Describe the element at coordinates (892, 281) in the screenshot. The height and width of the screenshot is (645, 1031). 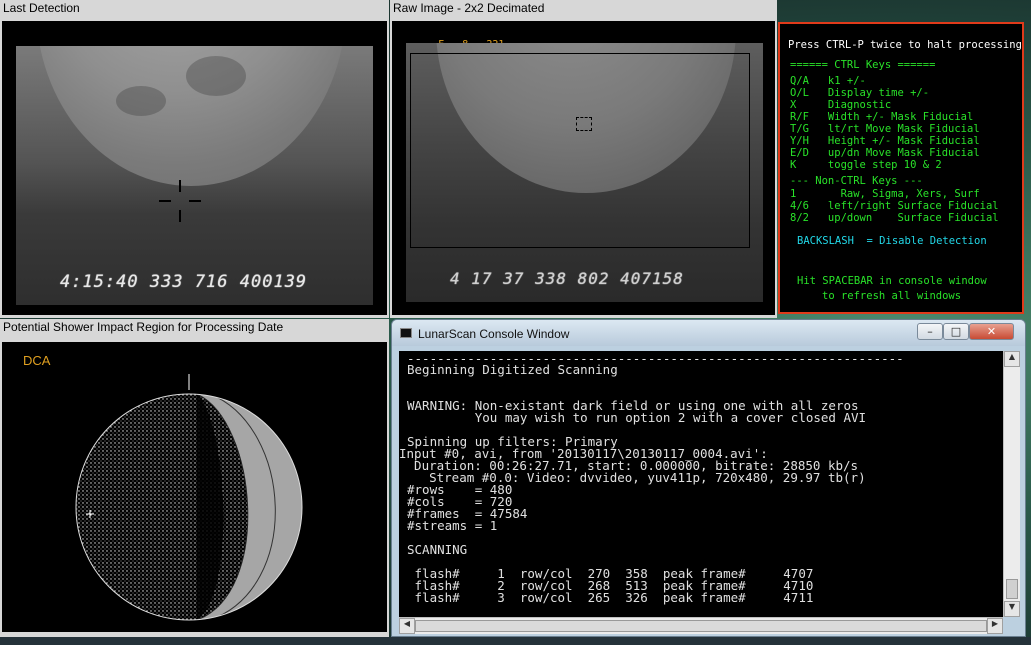
I see `spacebar-line-1: Hit SPACEBAR in console window` at that location.